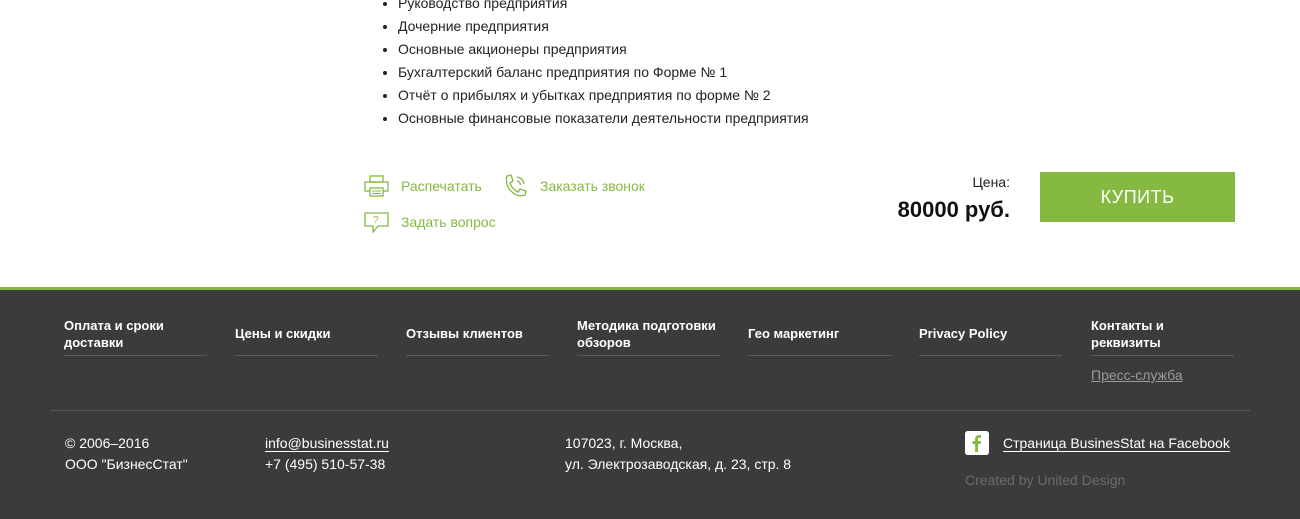  I want to click on list-item: Дочерние предприятия, so click(603, 26).